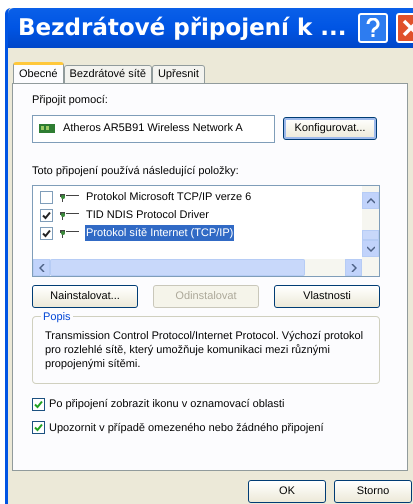 This screenshot has height=504, width=413. I want to click on list-item: Protokol Microsoft TCP/IP verze 6, so click(168, 197).